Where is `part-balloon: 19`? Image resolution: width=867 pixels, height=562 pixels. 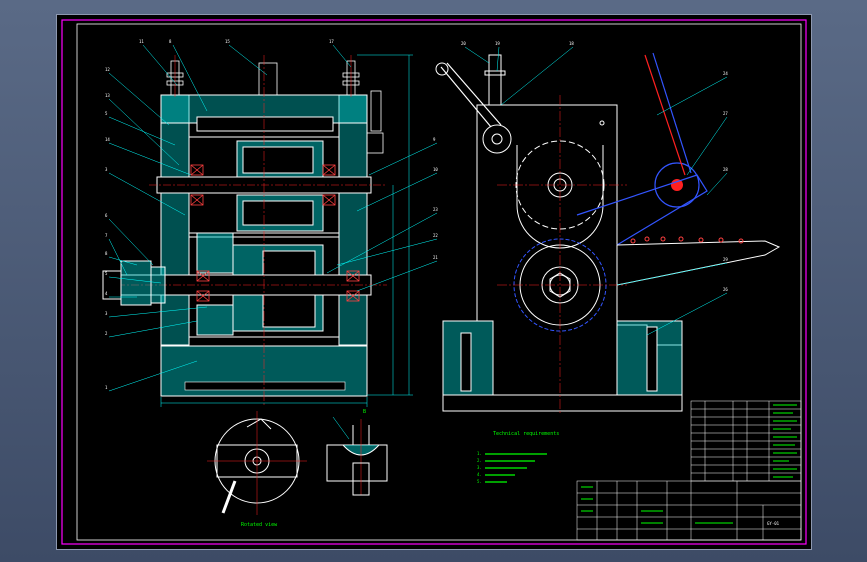 part-balloon: 19 is located at coordinates (497, 43).